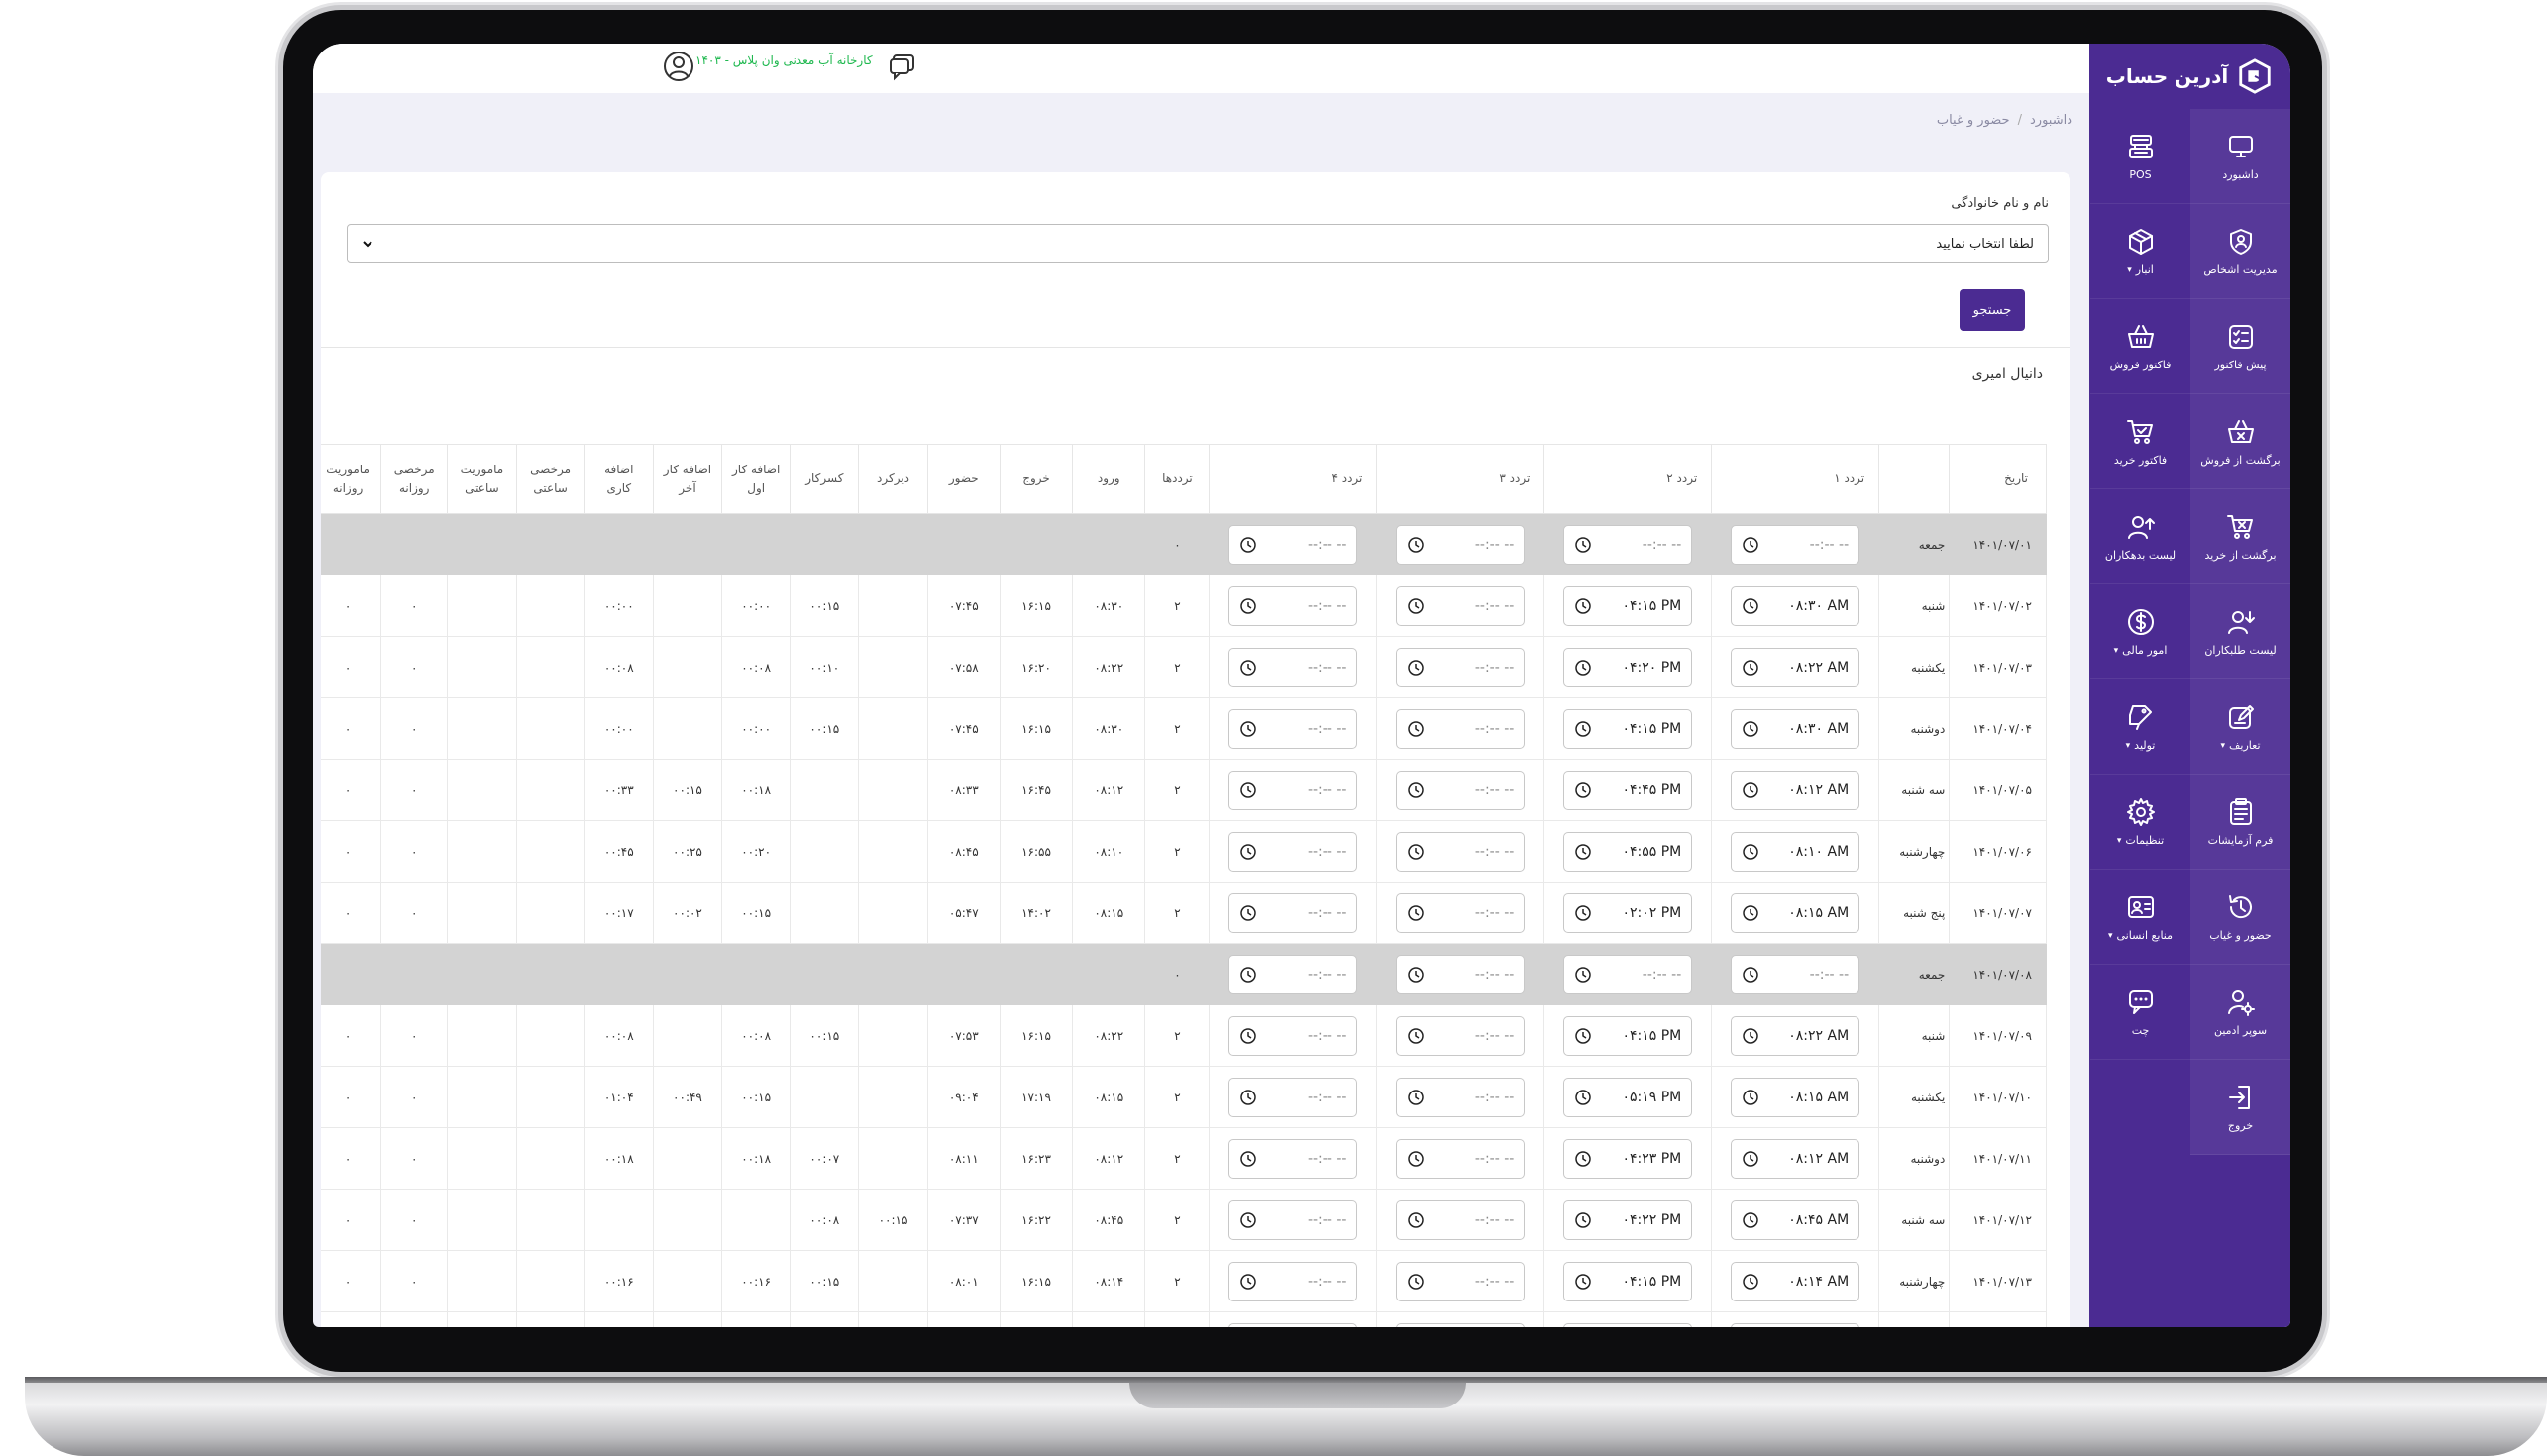  I want to click on sidebar-item: چت, so click(2140, 1012).